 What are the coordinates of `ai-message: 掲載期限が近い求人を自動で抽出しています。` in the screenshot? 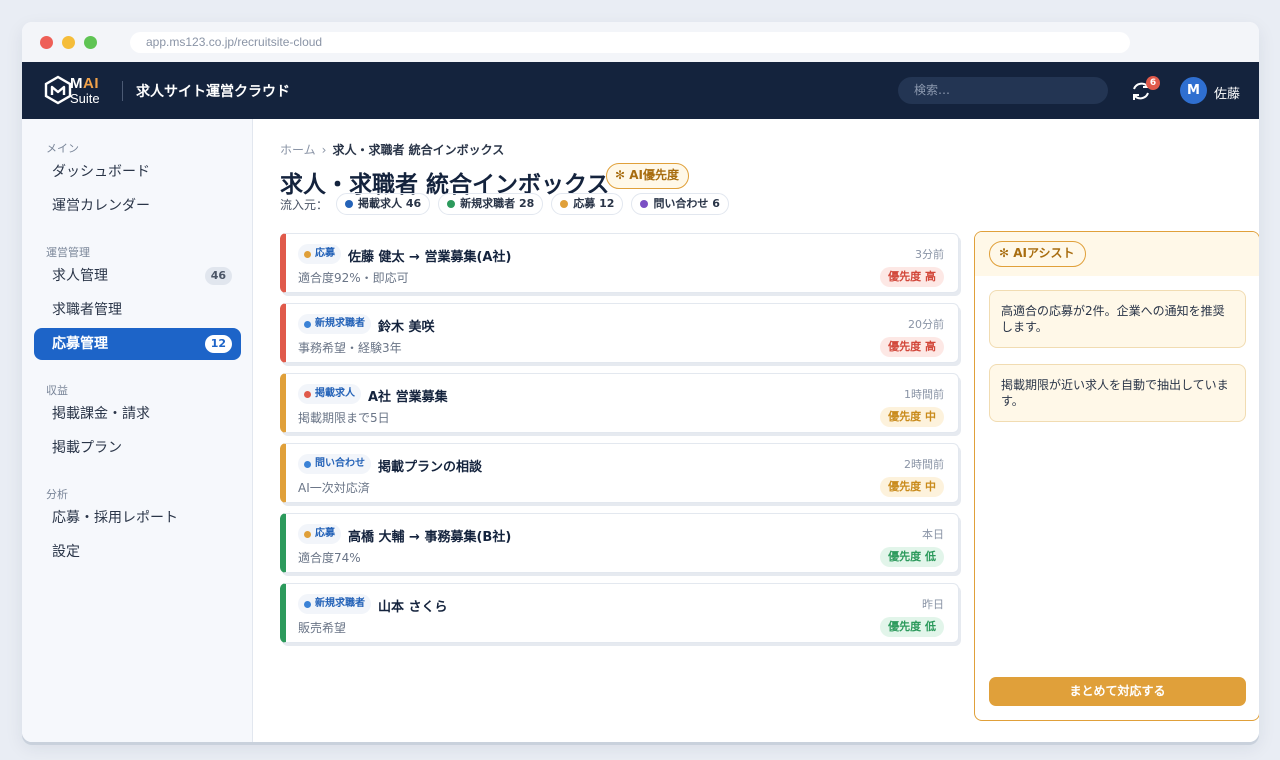 It's located at (1117, 393).